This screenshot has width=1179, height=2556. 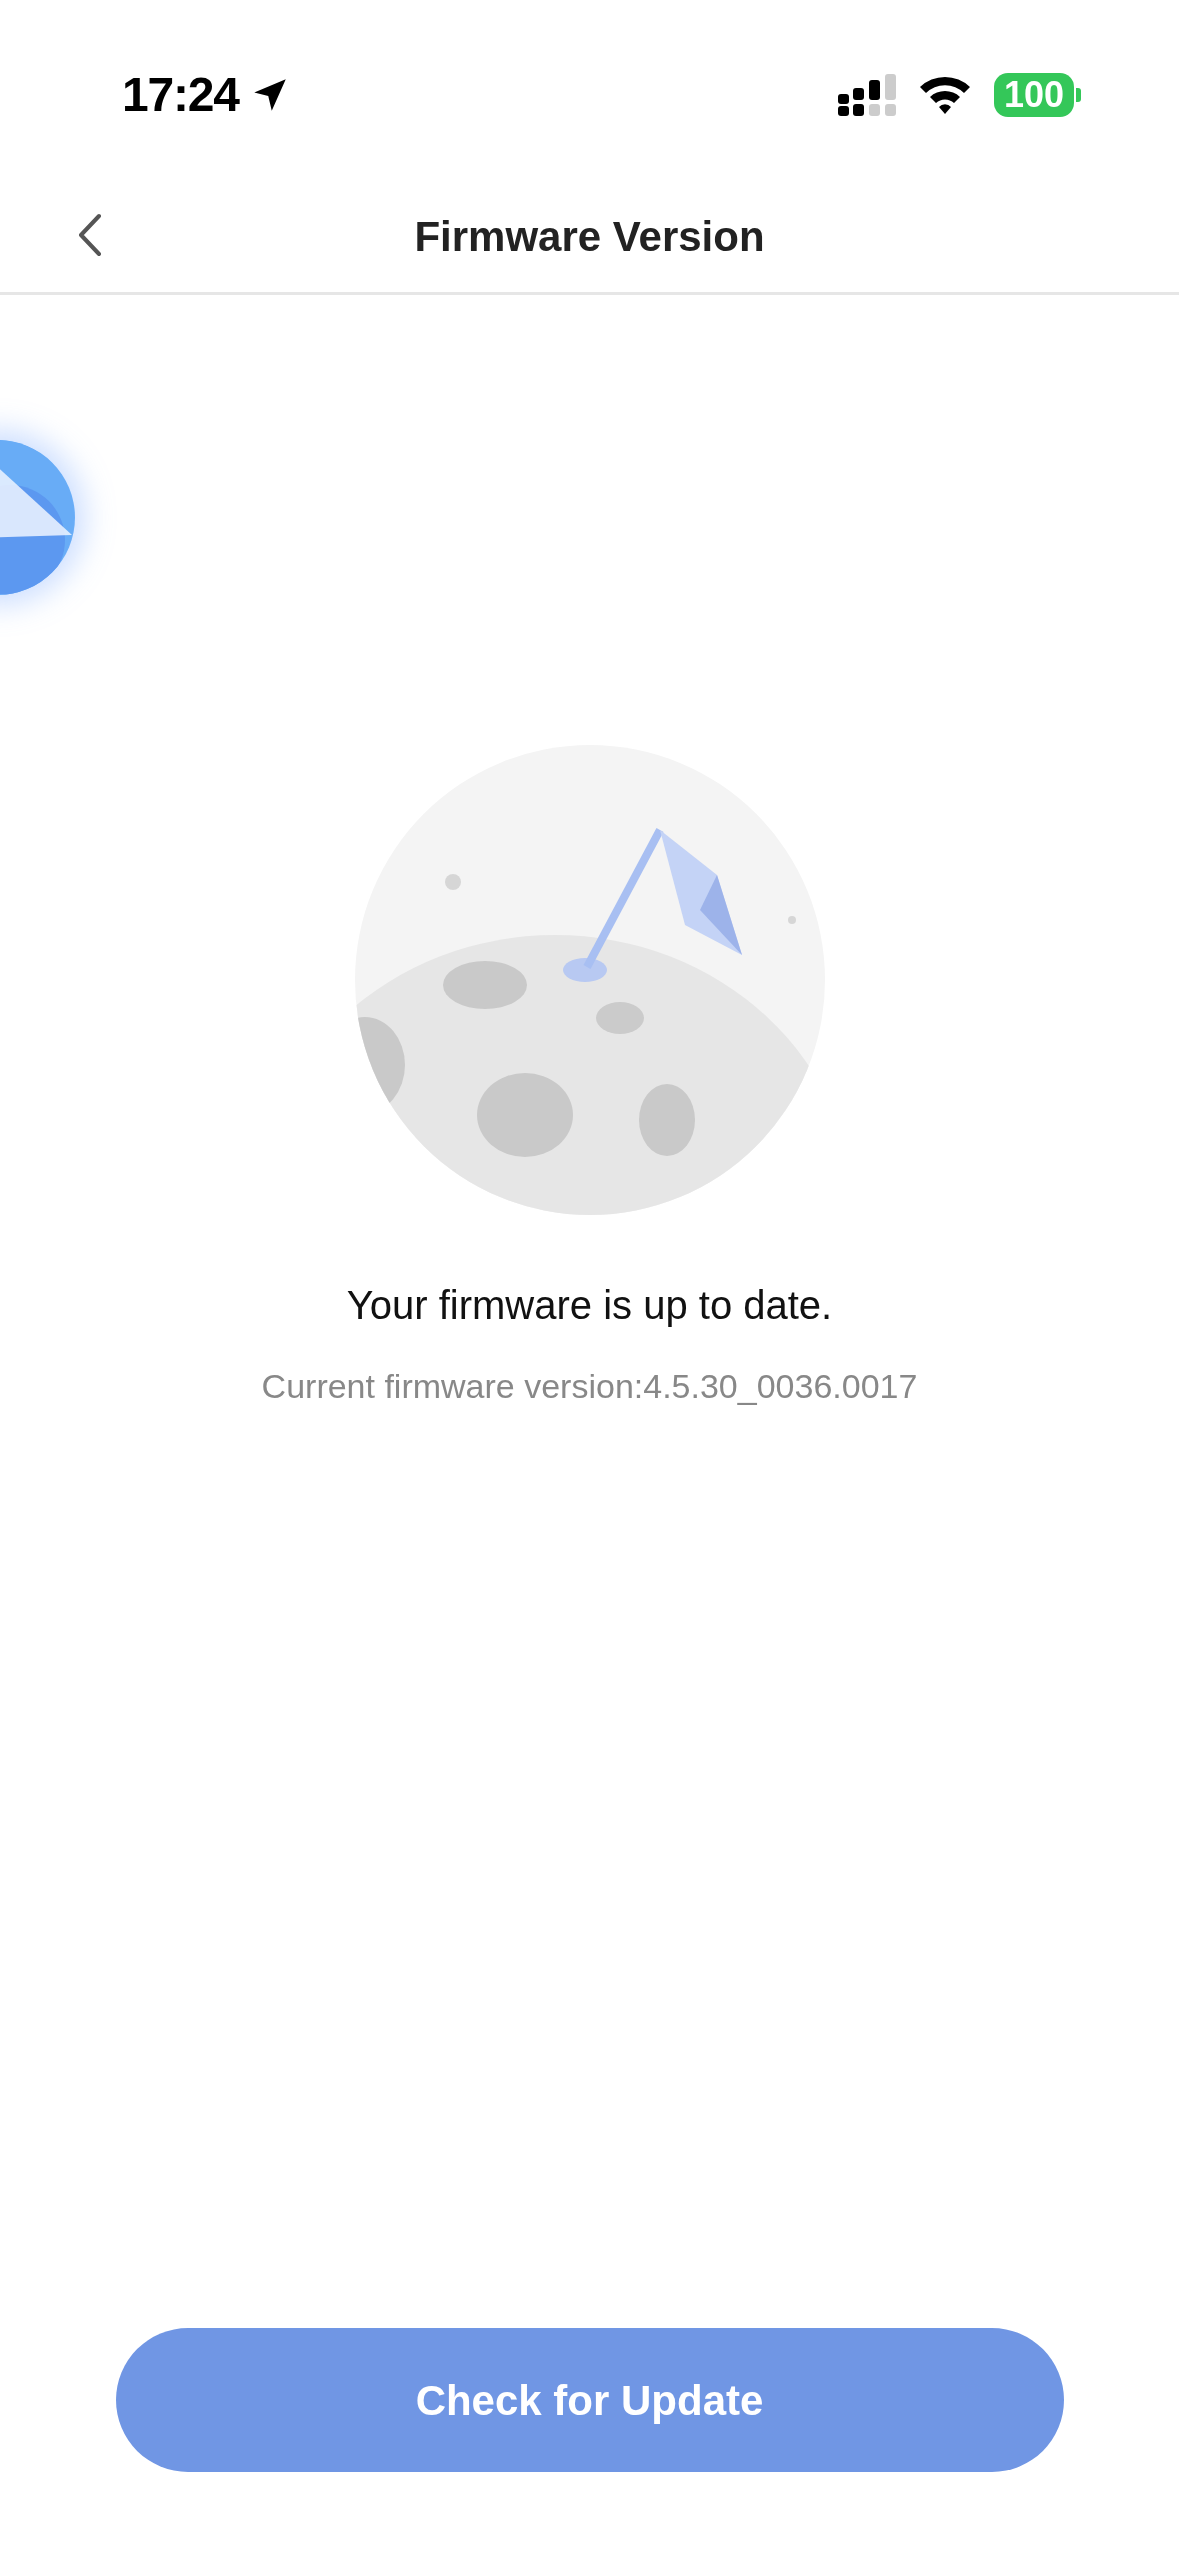 What do you see at coordinates (589, 2400) in the screenshot?
I see `check-update-button: Check for Update` at bounding box center [589, 2400].